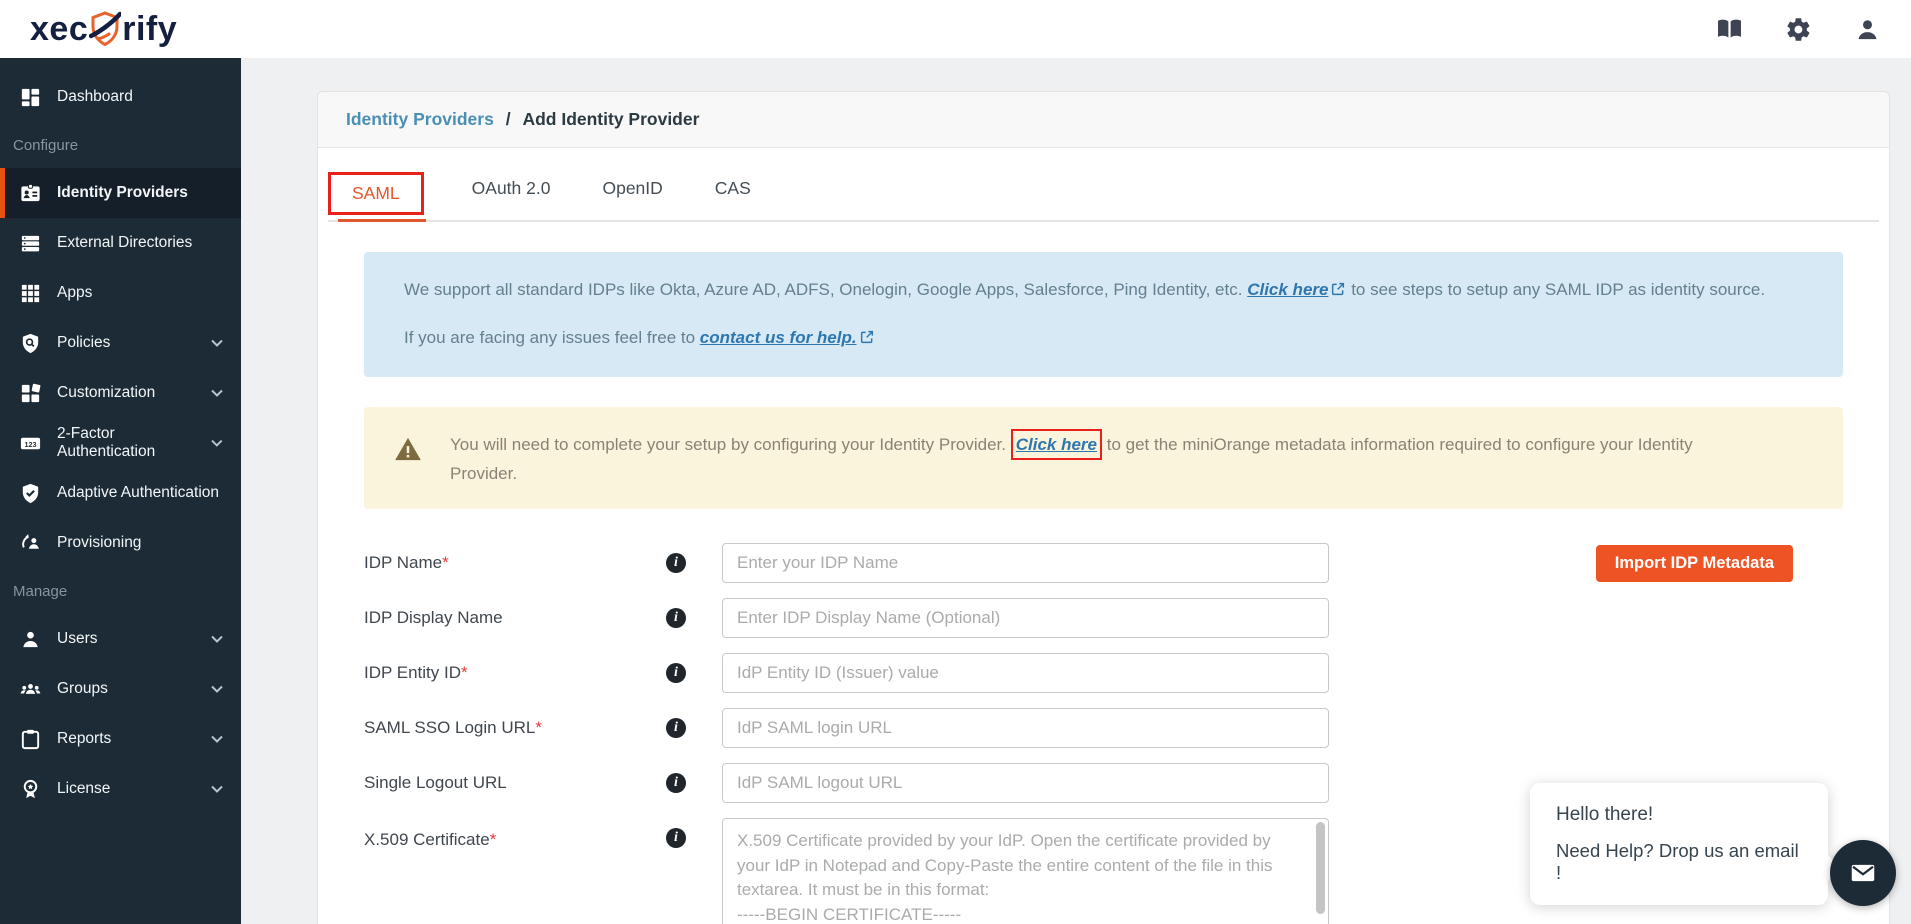 The height and width of the screenshot is (924, 1911). What do you see at coordinates (1103, 197) in the screenshot?
I see `protocol-tabs: SAML OAuth 2.0 OpenID CAS` at bounding box center [1103, 197].